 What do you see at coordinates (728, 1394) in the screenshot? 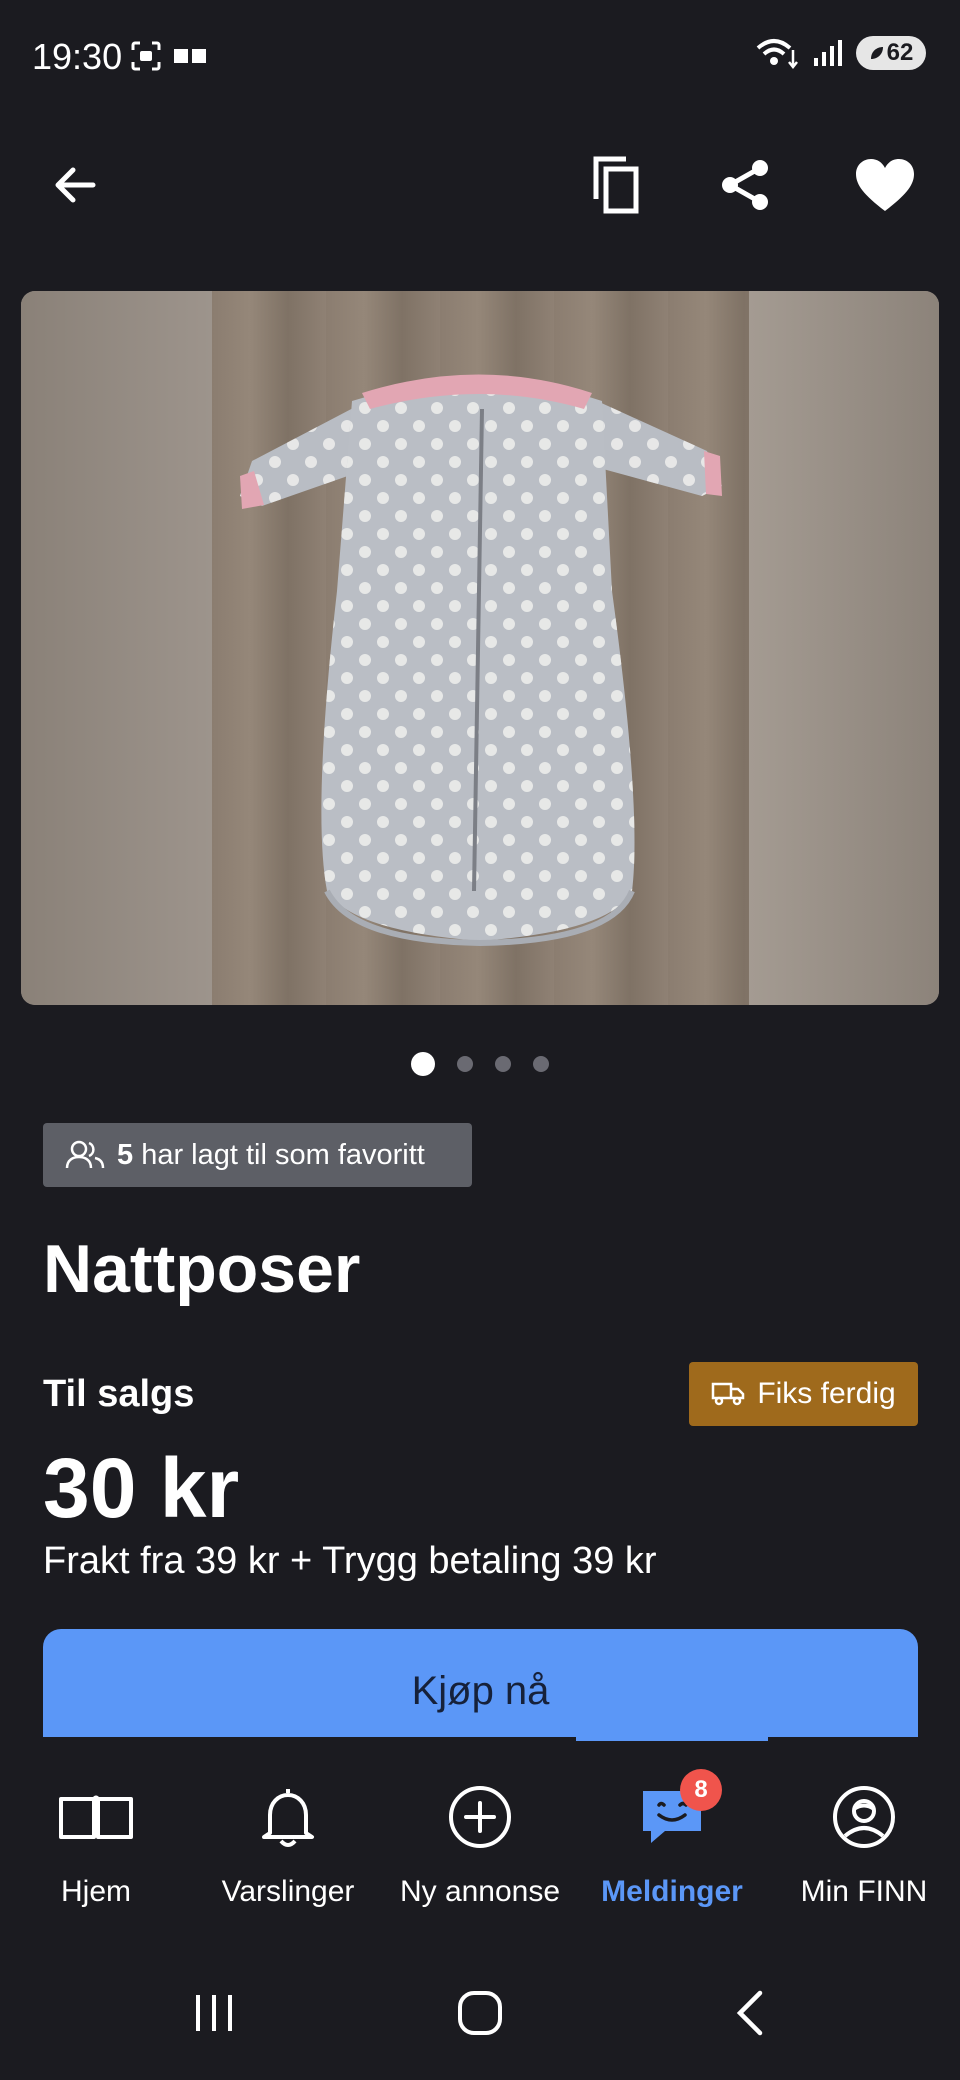
I see `truck-icon` at bounding box center [728, 1394].